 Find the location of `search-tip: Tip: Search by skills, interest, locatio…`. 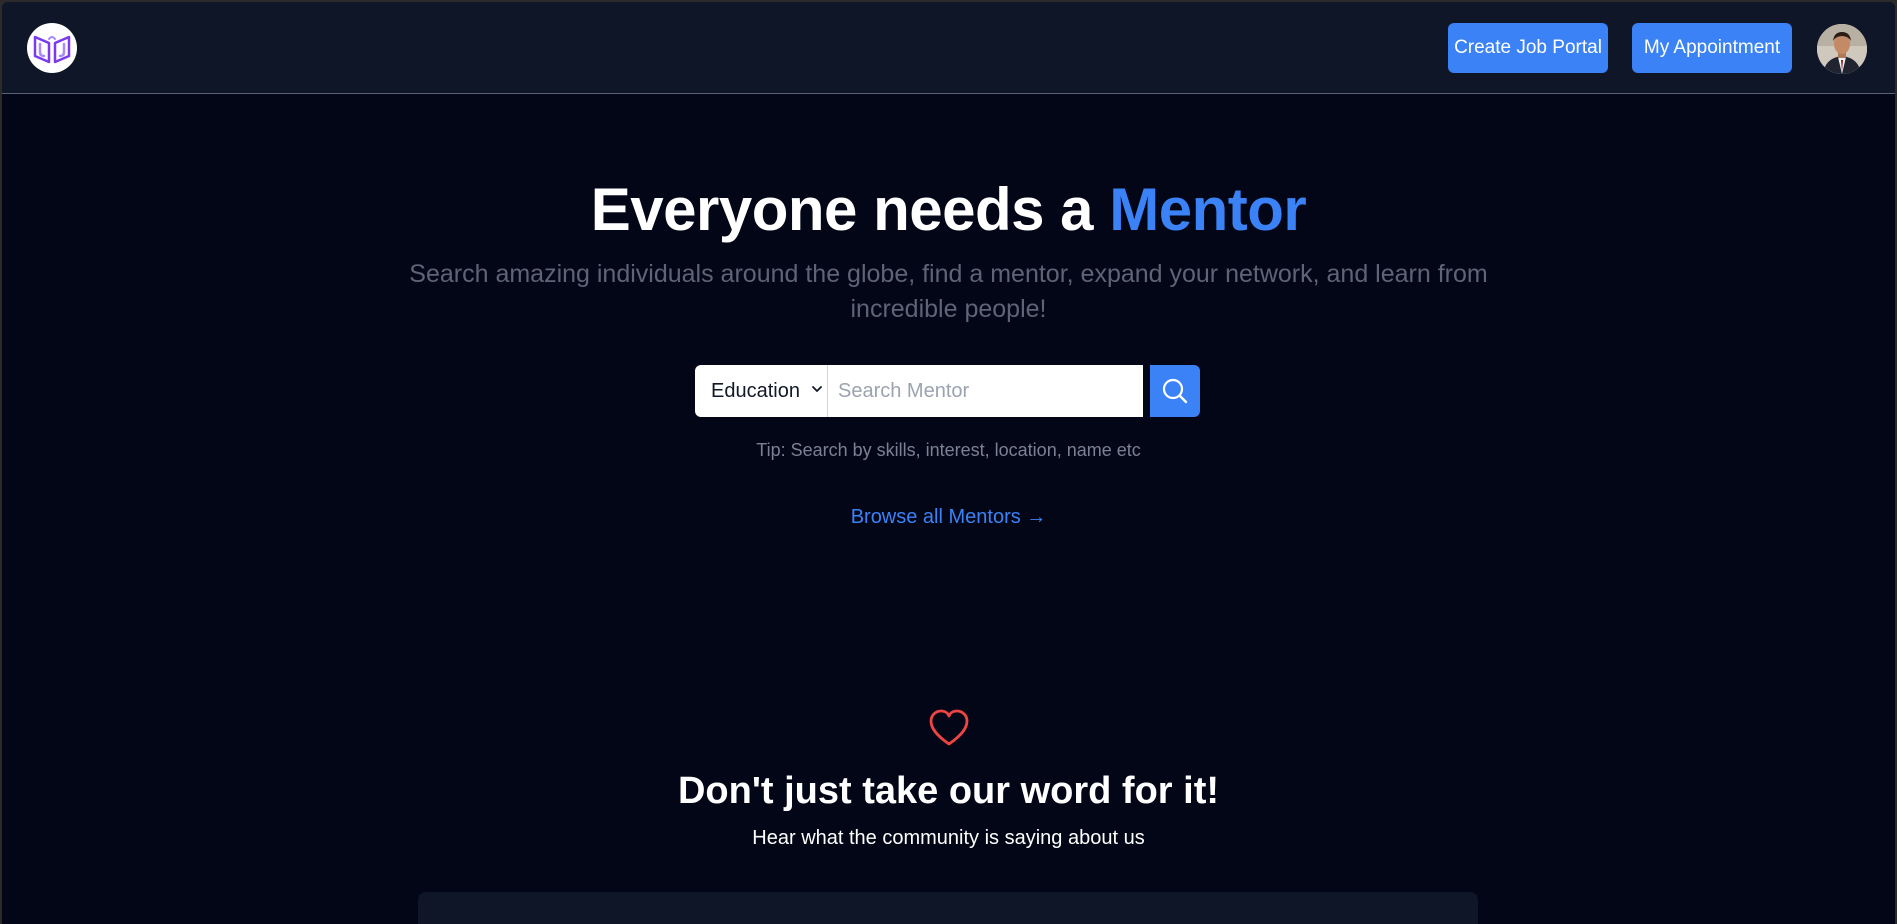

search-tip: Tip: Search by skills, interest, locatio… is located at coordinates (948, 450).